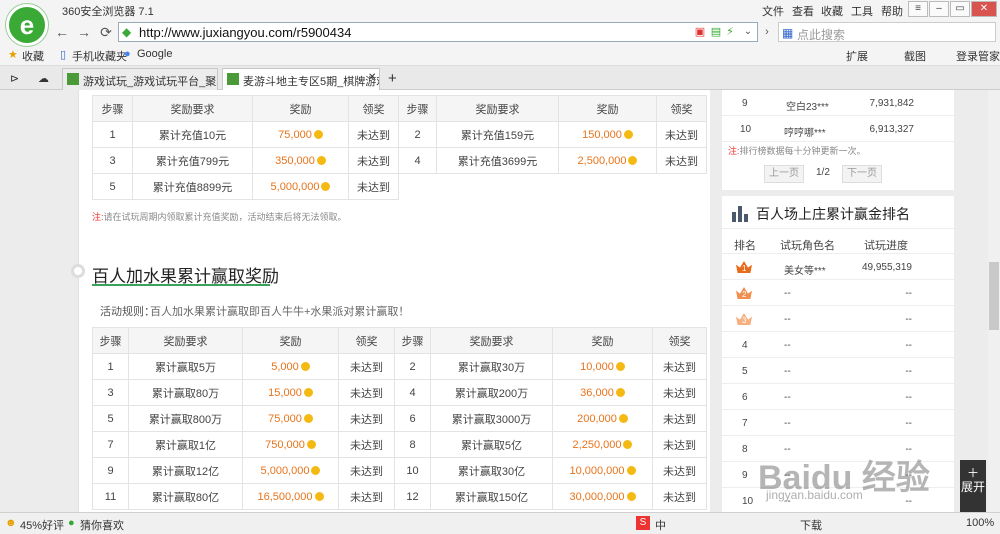  What do you see at coordinates (106, 32) in the screenshot?
I see `refresh-icon: ⟳` at bounding box center [106, 32].